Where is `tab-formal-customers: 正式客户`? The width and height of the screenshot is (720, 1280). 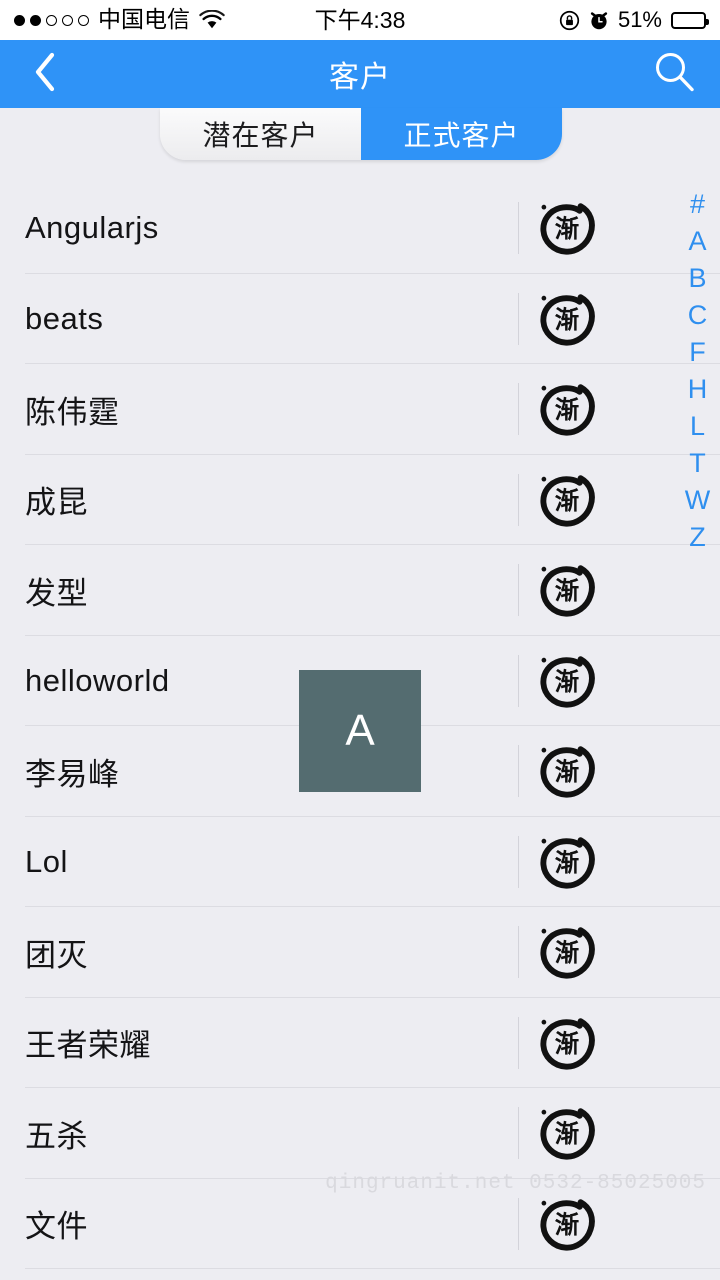 tab-formal-customers: 正式客户 is located at coordinates (461, 134).